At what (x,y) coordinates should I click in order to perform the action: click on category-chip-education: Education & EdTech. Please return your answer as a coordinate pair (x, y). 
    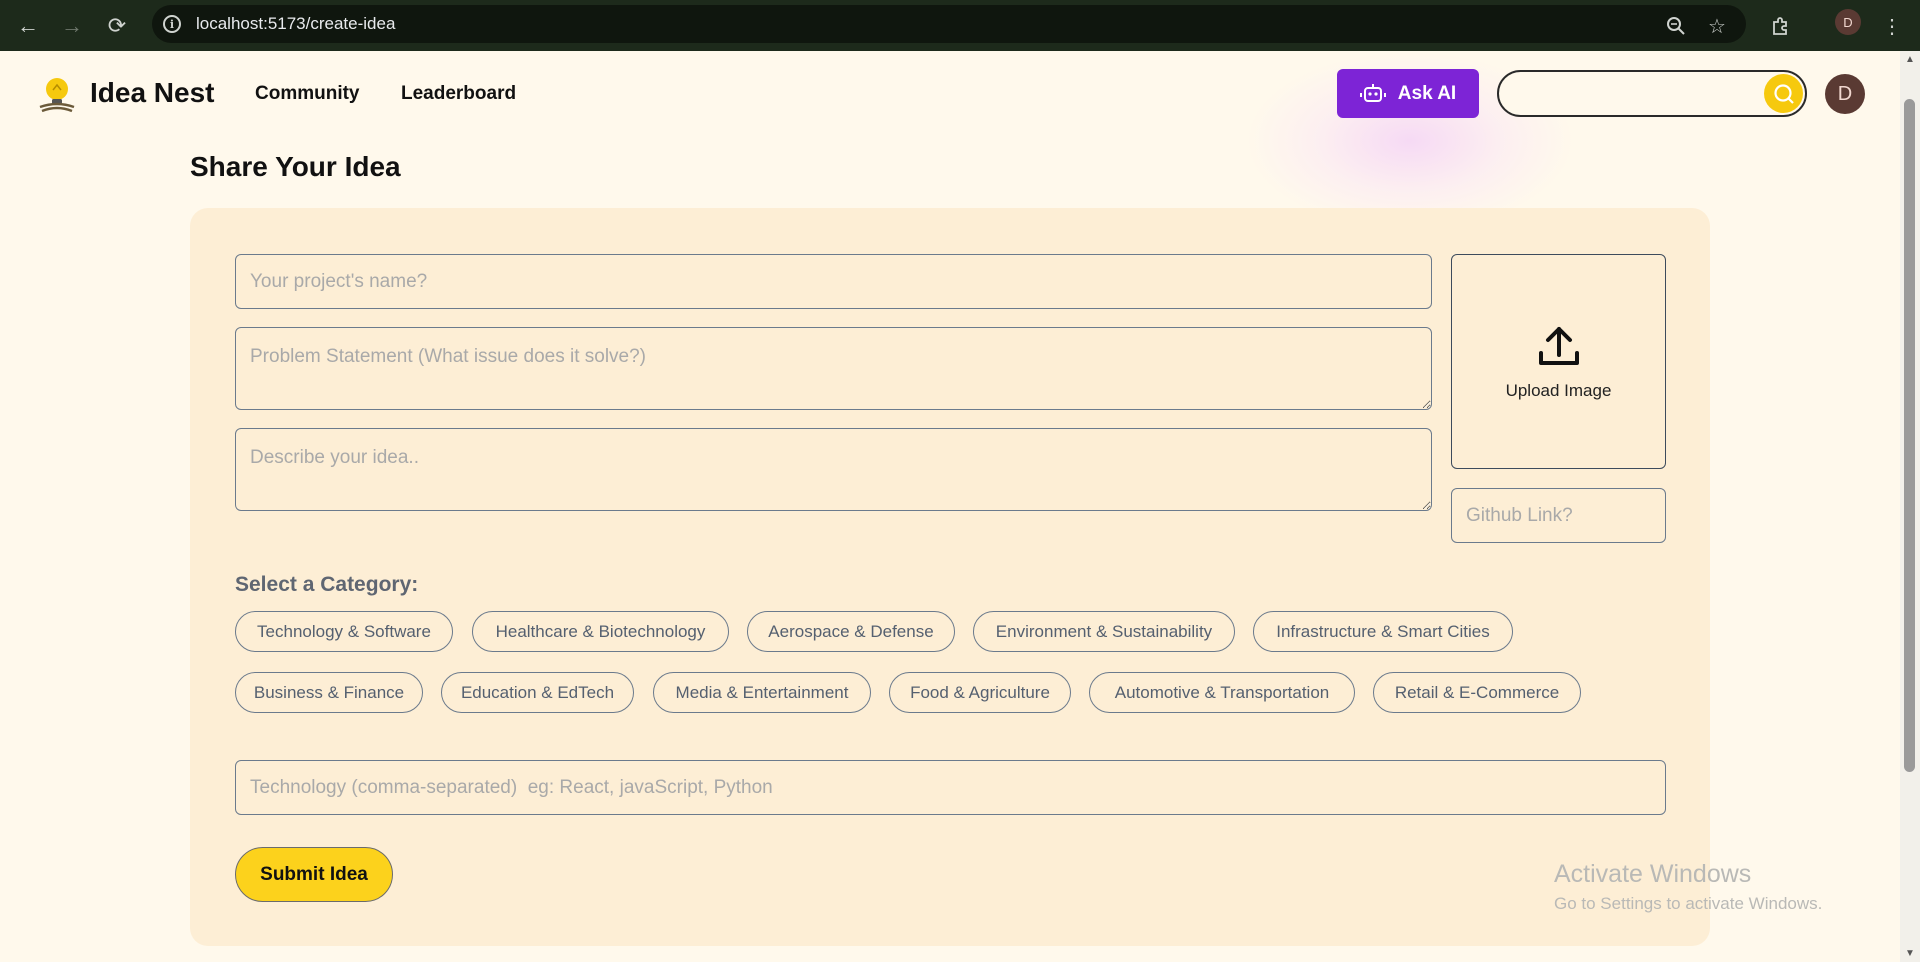
    Looking at the image, I should click on (537, 692).